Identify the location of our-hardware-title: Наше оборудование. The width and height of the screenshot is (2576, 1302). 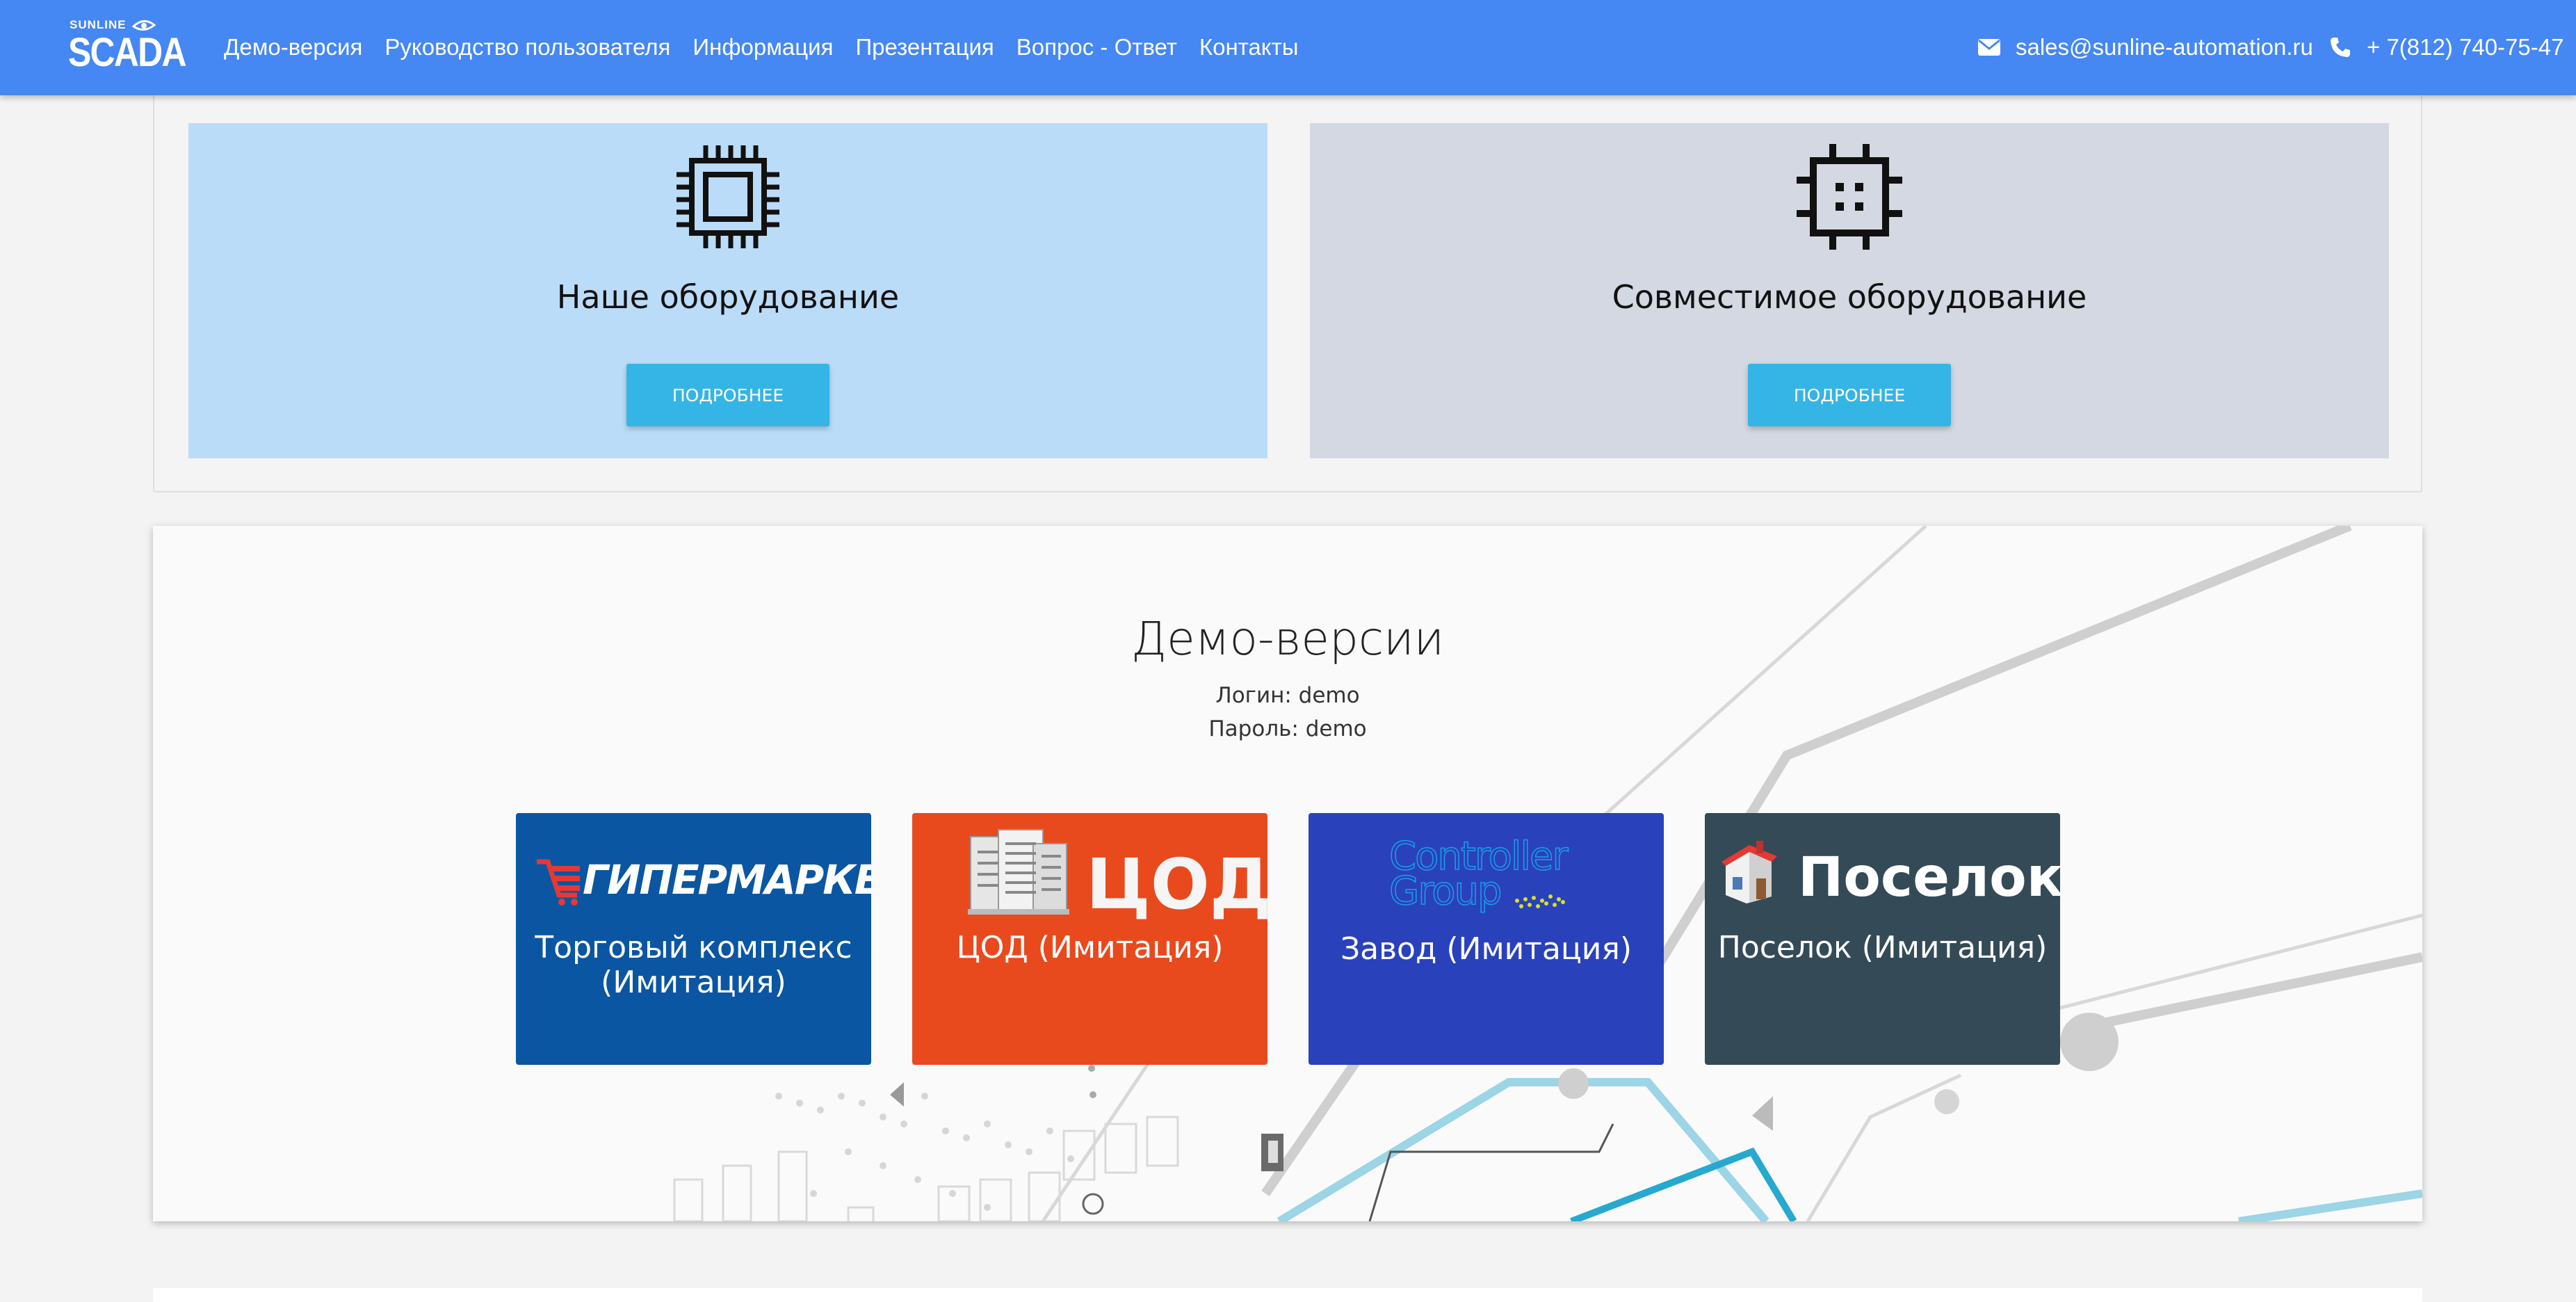
(728, 297).